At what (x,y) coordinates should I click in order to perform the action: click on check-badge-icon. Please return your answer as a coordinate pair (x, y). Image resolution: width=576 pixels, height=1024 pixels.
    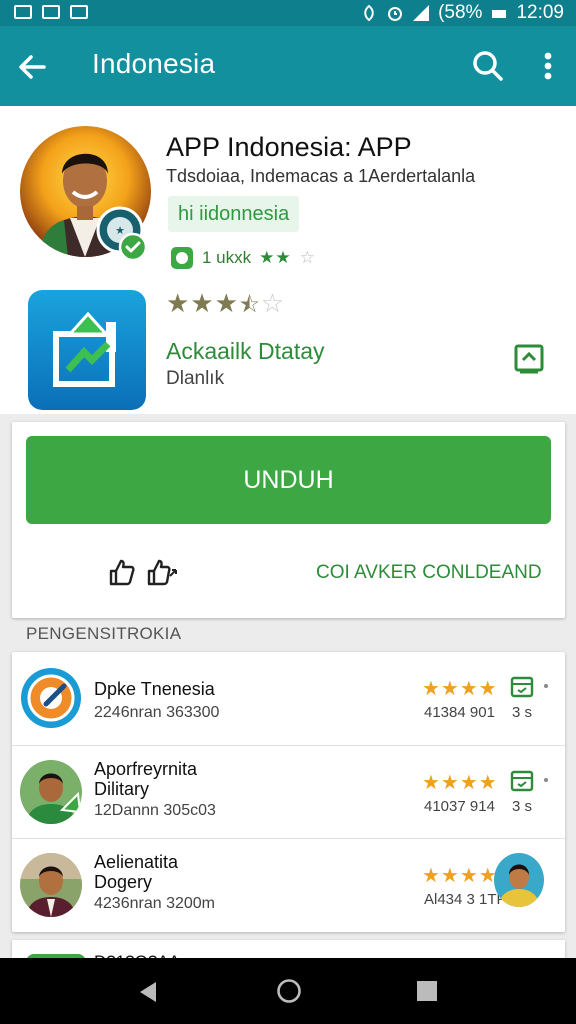
    Looking at the image, I should click on (133, 247).